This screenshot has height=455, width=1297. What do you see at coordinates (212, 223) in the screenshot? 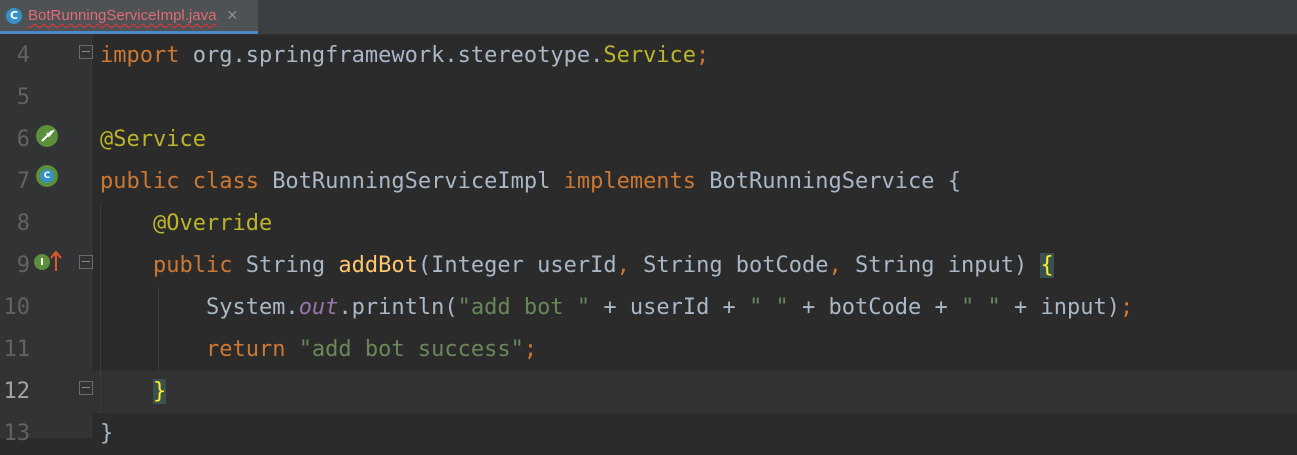
I see `code-token: @Override` at bounding box center [212, 223].